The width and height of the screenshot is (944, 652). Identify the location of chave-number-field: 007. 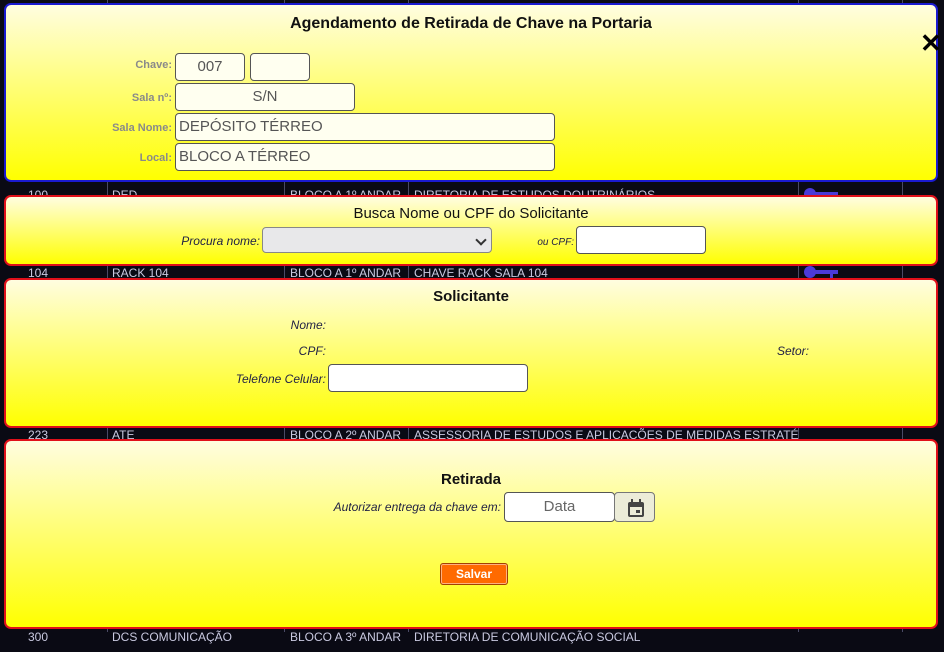
(210, 67).